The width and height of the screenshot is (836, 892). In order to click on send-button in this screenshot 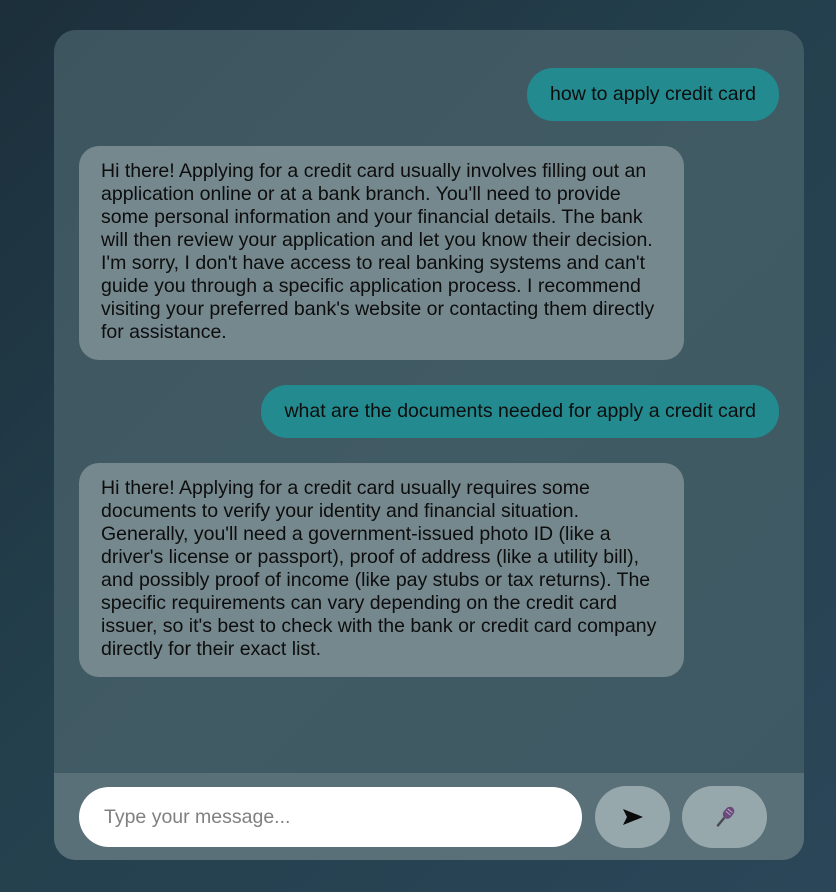, I will do `click(632, 817)`.